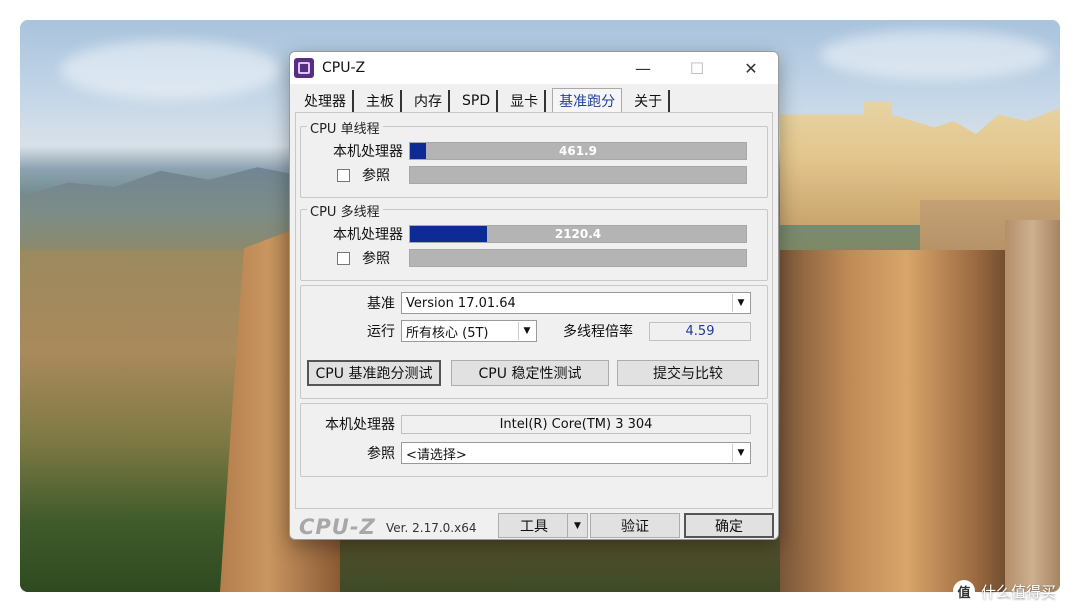  I want to click on single-ref-bar, so click(578, 175).